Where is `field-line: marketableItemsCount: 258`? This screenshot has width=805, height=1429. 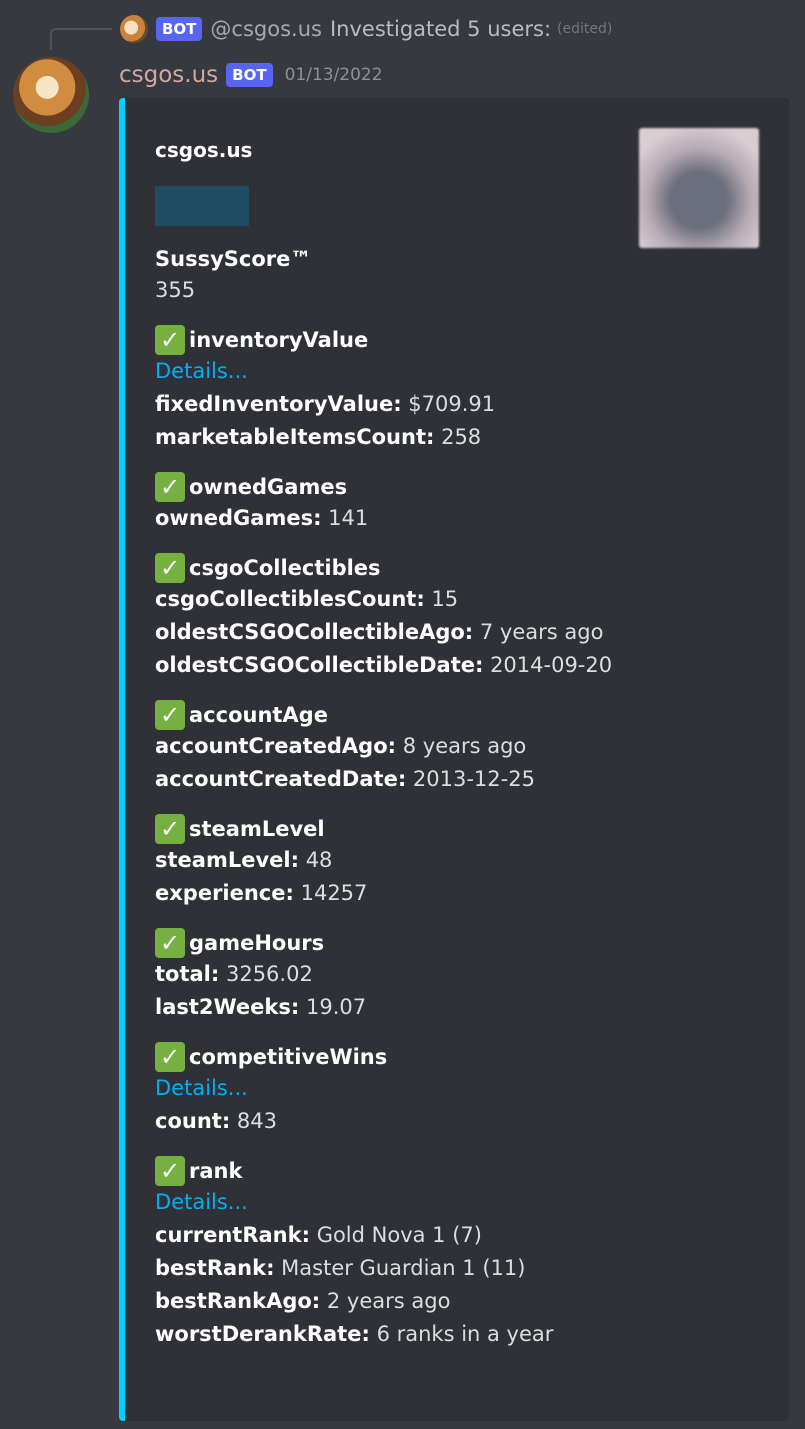 field-line: marketableItemsCount: 258 is located at coordinates (390, 437).